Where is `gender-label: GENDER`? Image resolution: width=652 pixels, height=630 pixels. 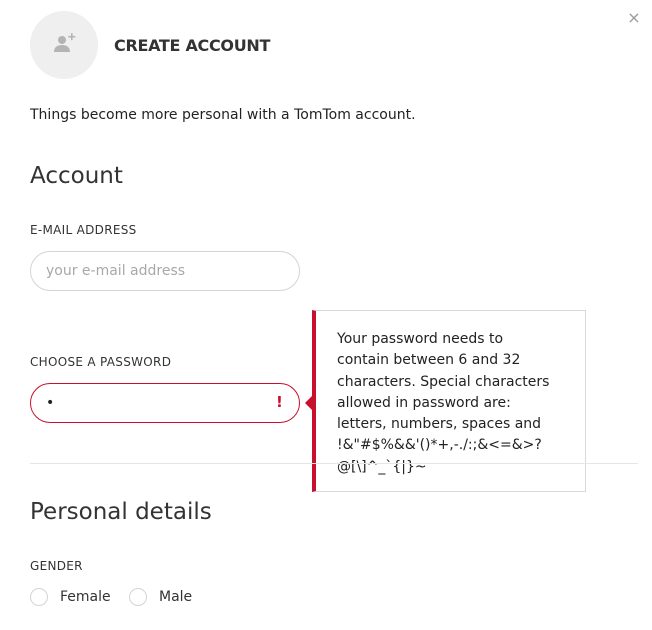 gender-label: GENDER is located at coordinates (56, 566).